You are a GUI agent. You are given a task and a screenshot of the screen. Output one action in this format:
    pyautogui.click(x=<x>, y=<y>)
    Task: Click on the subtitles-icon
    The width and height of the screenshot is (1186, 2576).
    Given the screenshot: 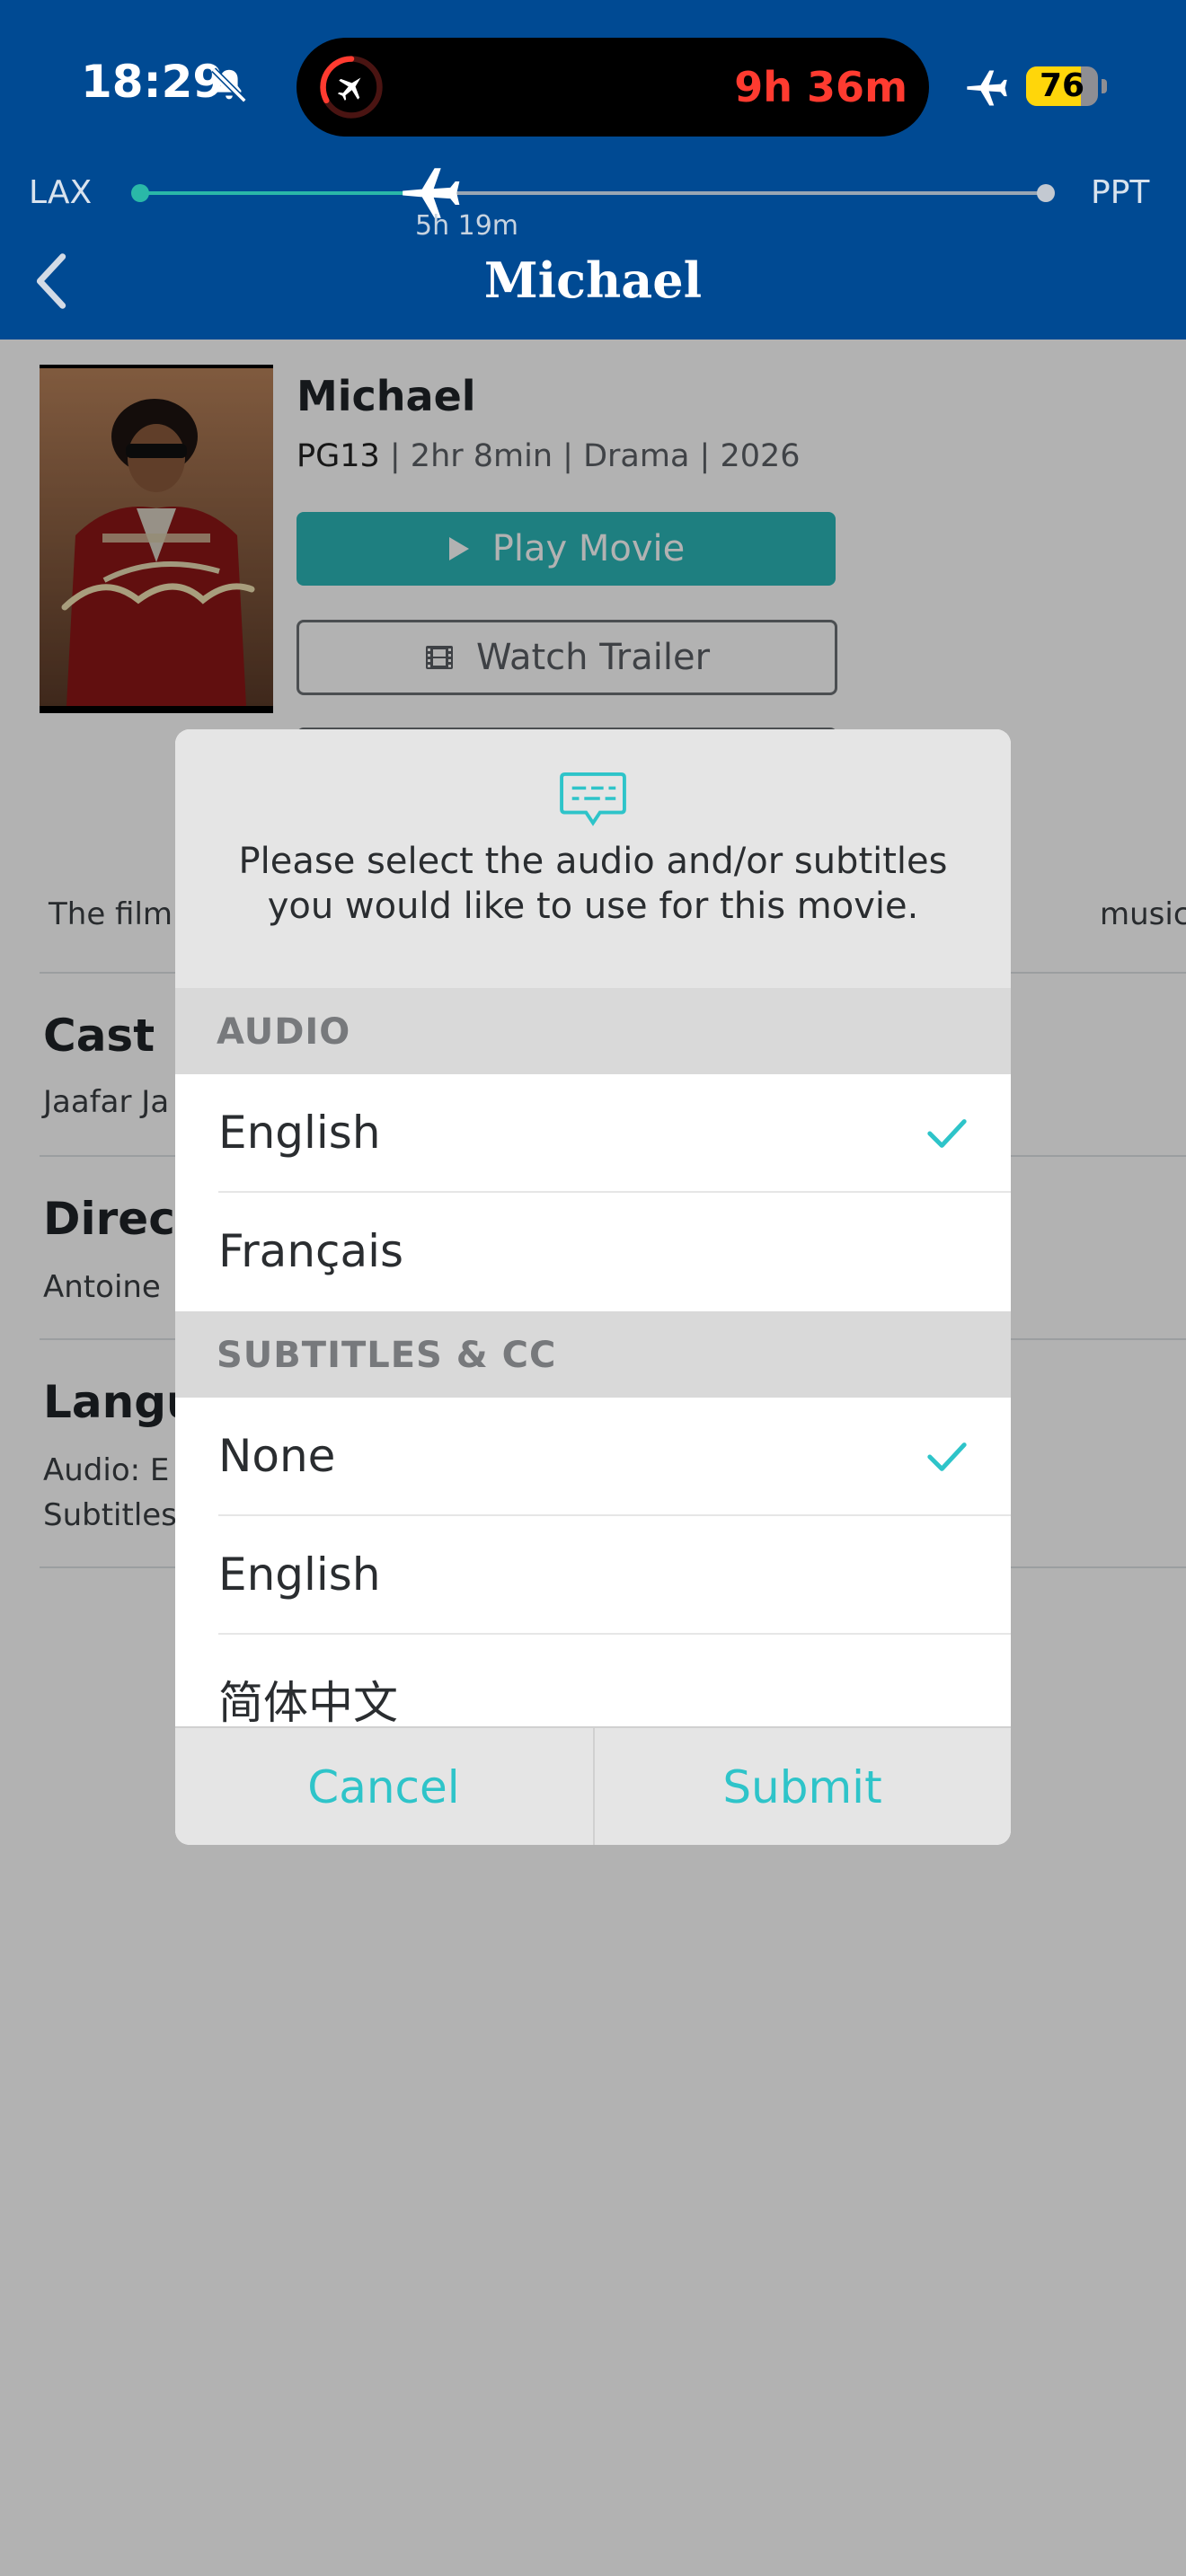 What is the action you would take?
    pyautogui.click(x=593, y=799)
    